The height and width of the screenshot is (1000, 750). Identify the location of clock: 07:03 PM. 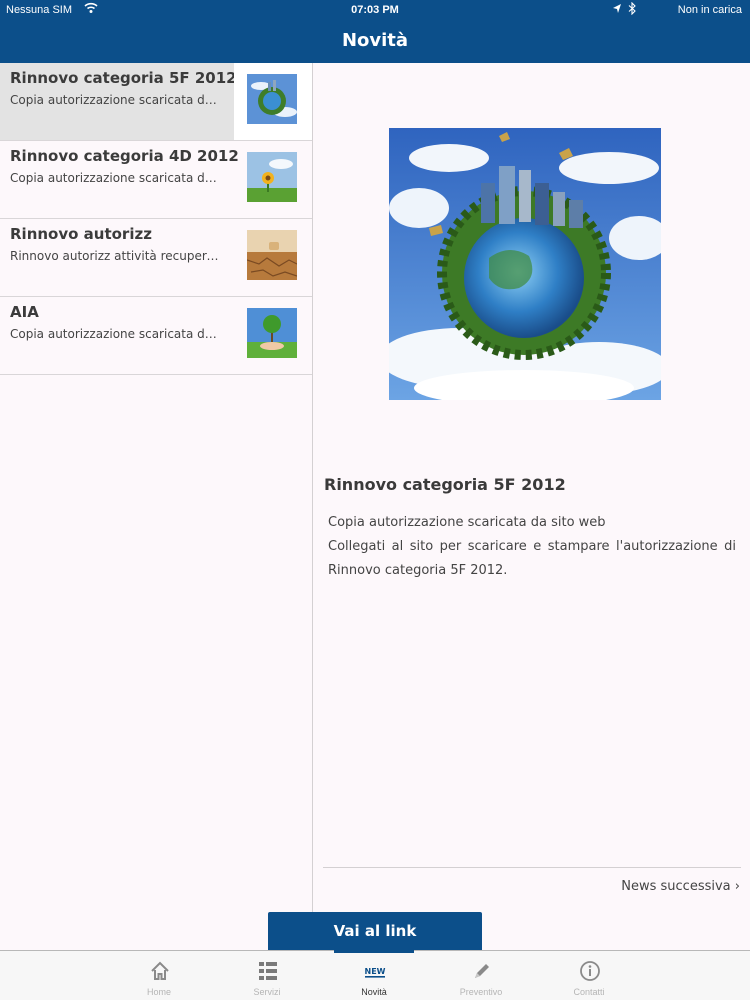
(375, 10).